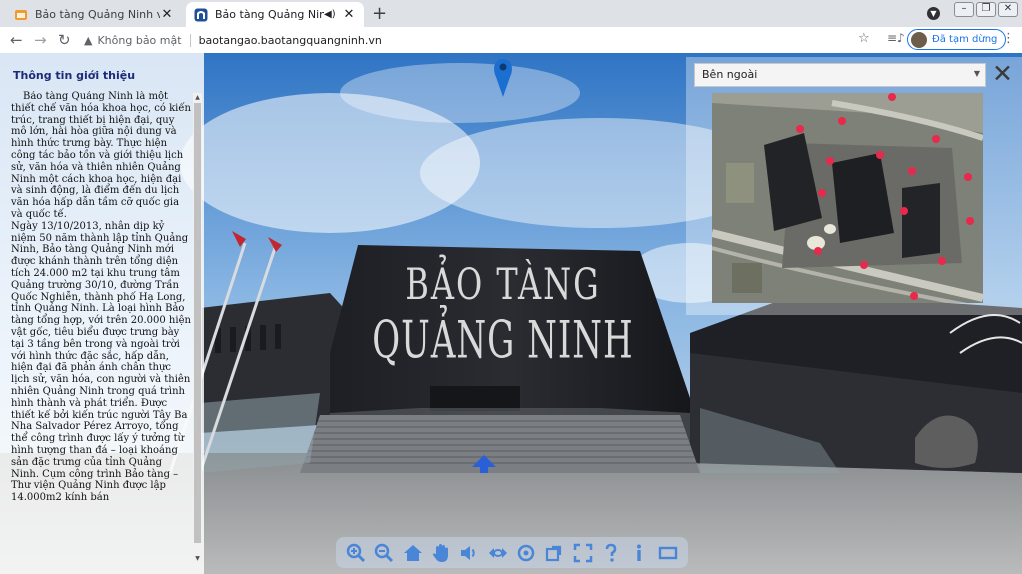 The image size is (1022, 574). Describe the element at coordinates (1002, 73) in the screenshot. I see `map-close-icon: ✕` at that location.